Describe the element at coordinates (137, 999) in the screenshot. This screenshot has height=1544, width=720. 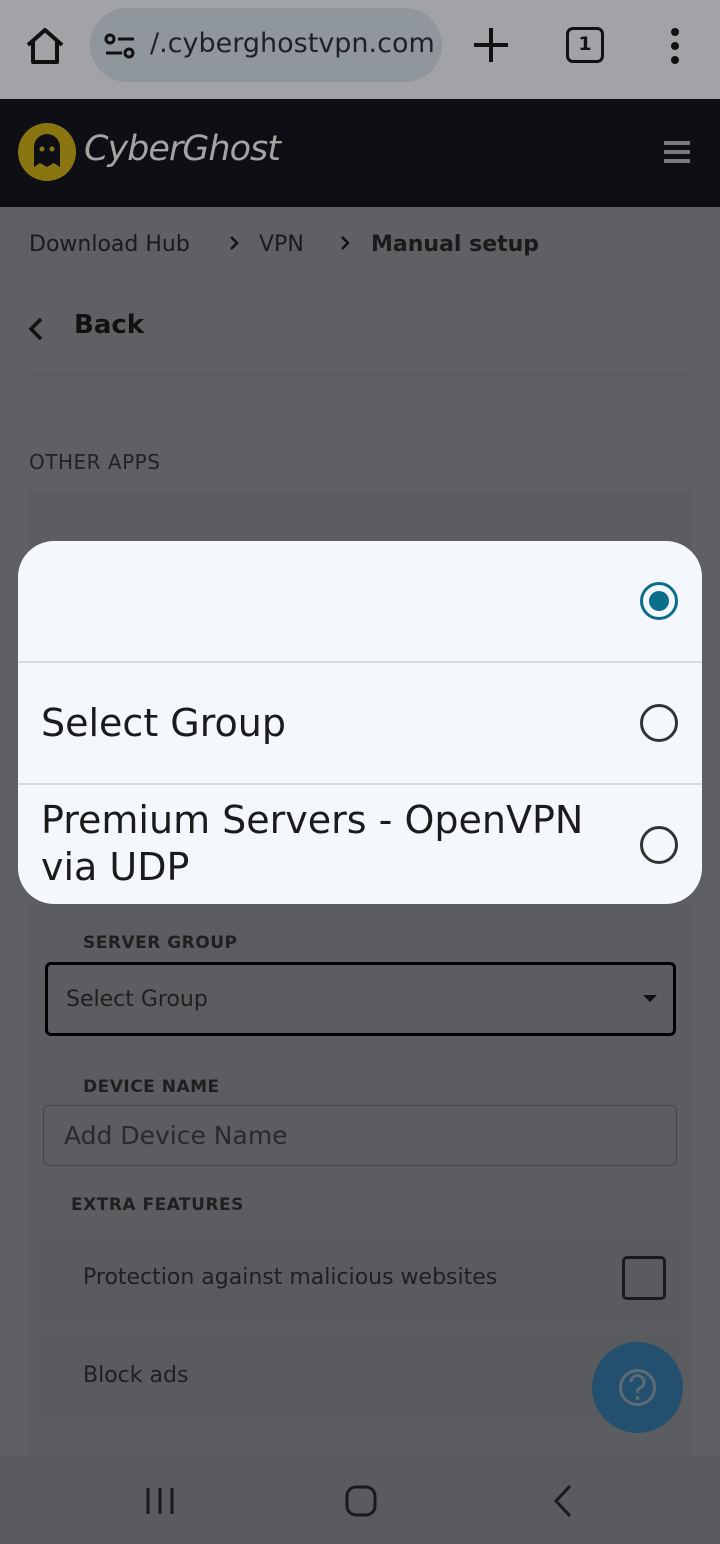
I see `server-group-value: Select Group` at that location.